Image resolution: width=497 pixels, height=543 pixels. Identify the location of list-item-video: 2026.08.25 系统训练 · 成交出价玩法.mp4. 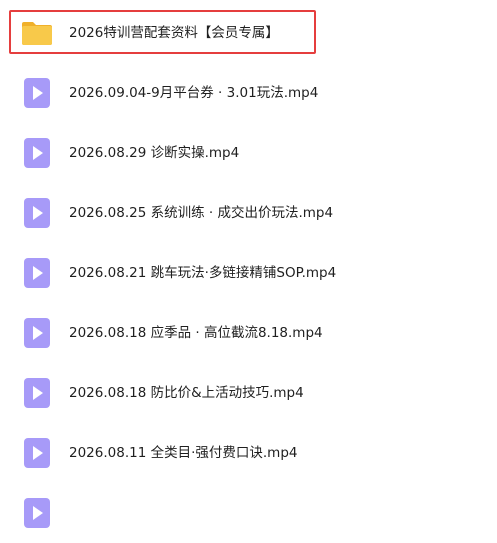
(248, 213).